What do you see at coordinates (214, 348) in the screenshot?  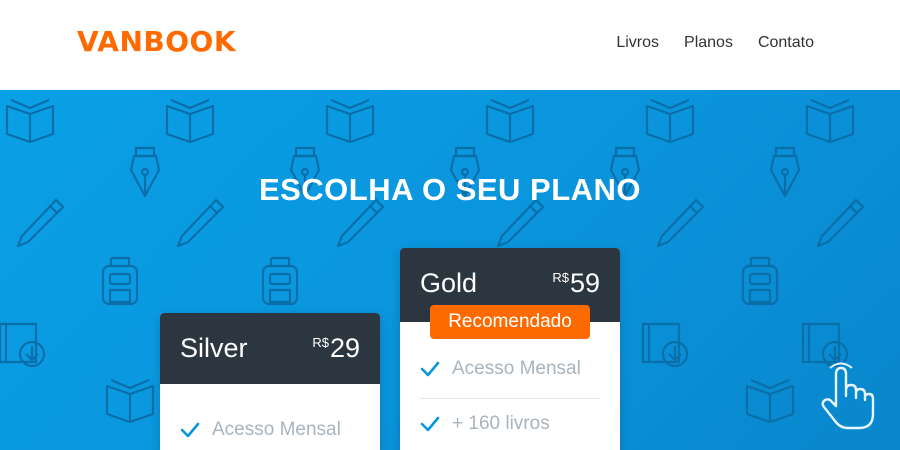 I see `plan-name: Silver` at bounding box center [214, 348].